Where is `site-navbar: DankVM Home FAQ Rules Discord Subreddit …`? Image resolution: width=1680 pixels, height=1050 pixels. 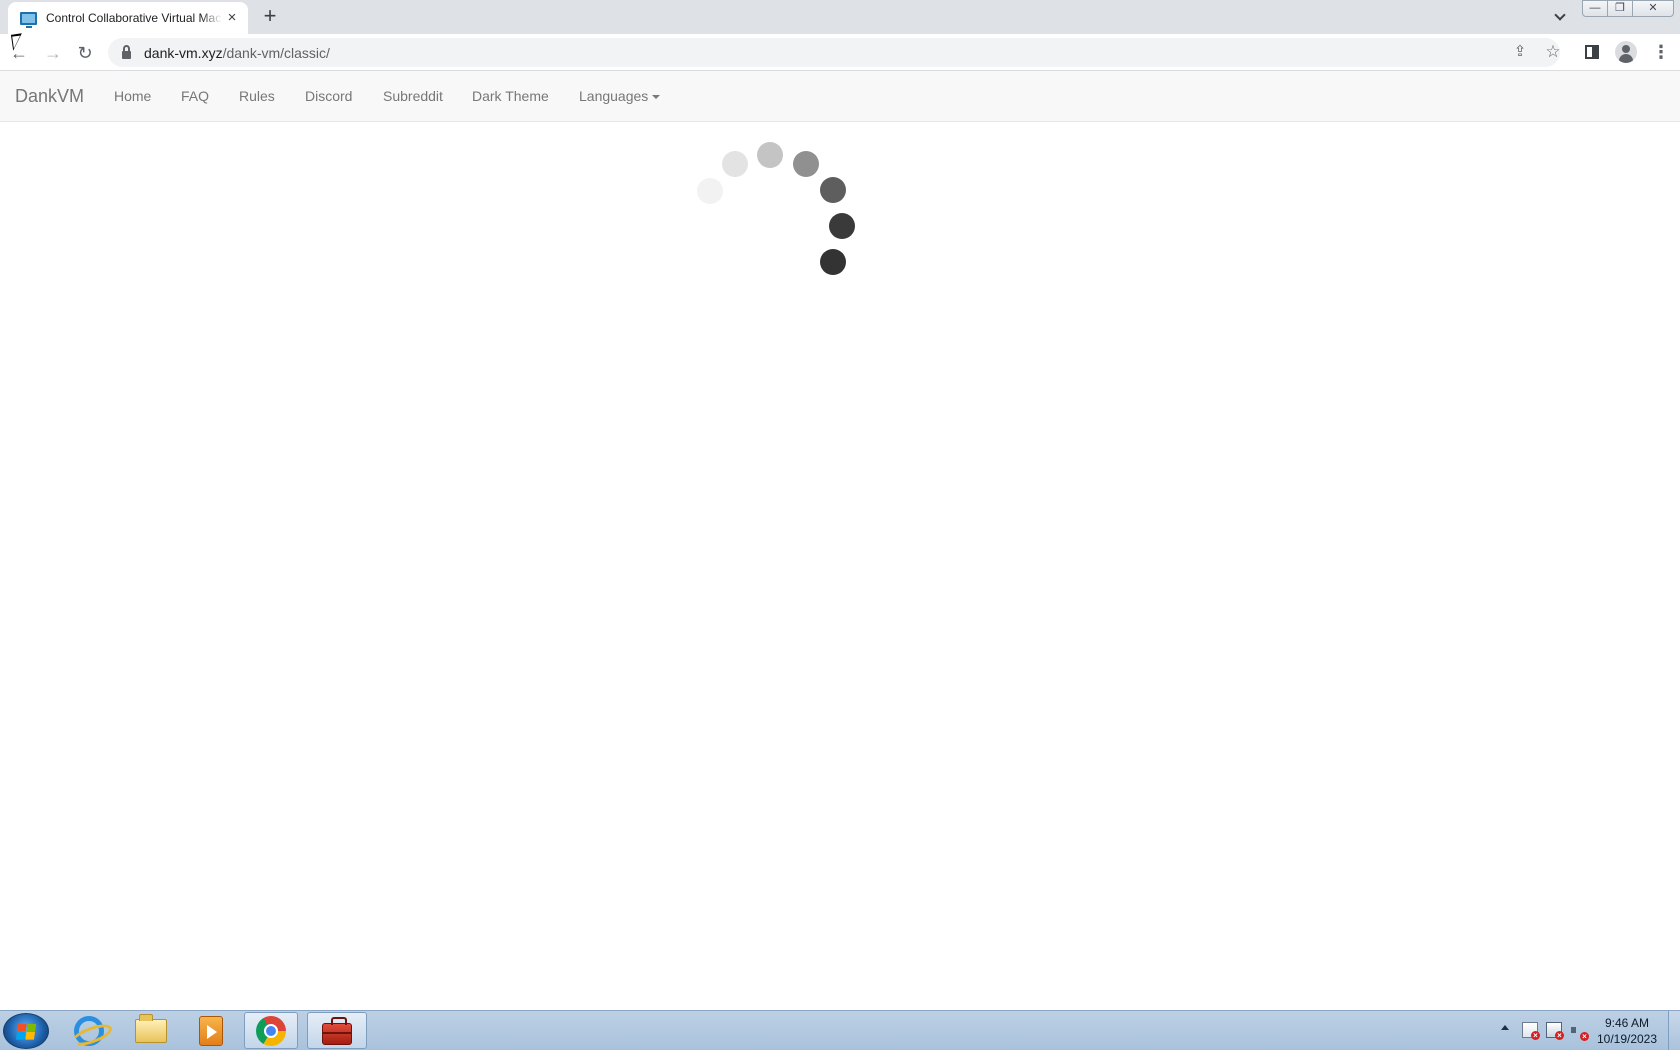
site-navbar: DankVM Home FAQ Rules Discord Subreddit … is located at coordinates (840, 96).